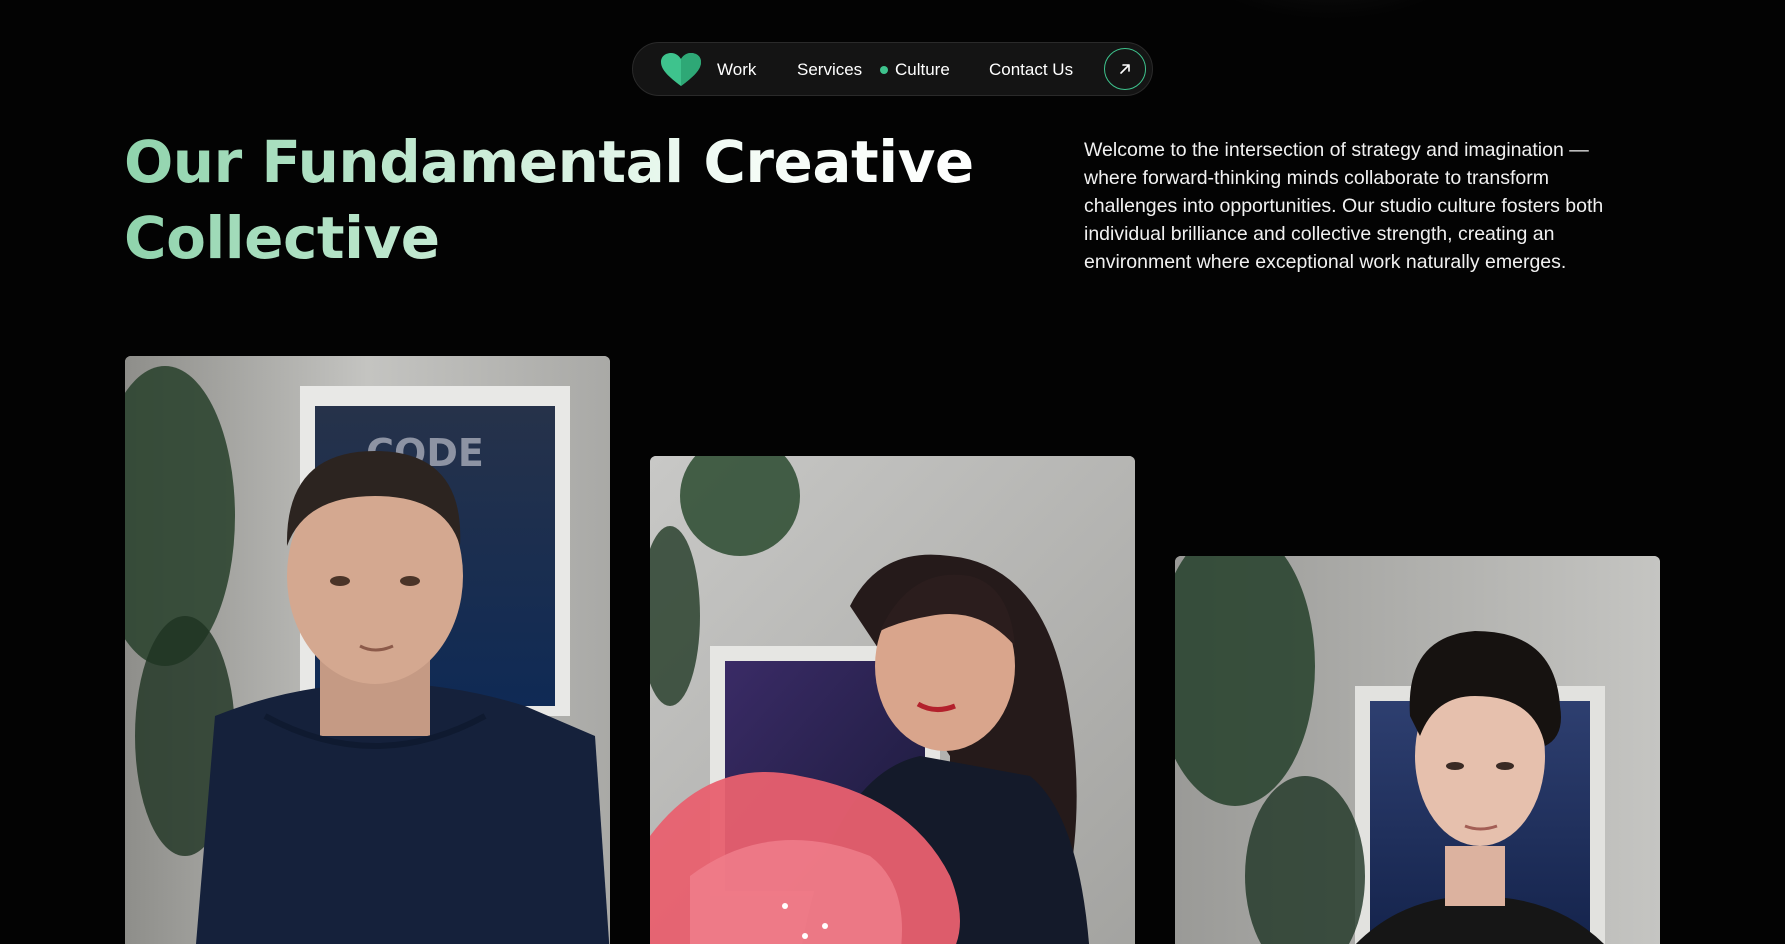 Image resolution: width=1785 pixels, height=944 pixels. What do you see at coordinates (892, 69) in the screenshot?
I see `main-nav: Work Services Culture Contact Us` at bounding box center [892, 69].